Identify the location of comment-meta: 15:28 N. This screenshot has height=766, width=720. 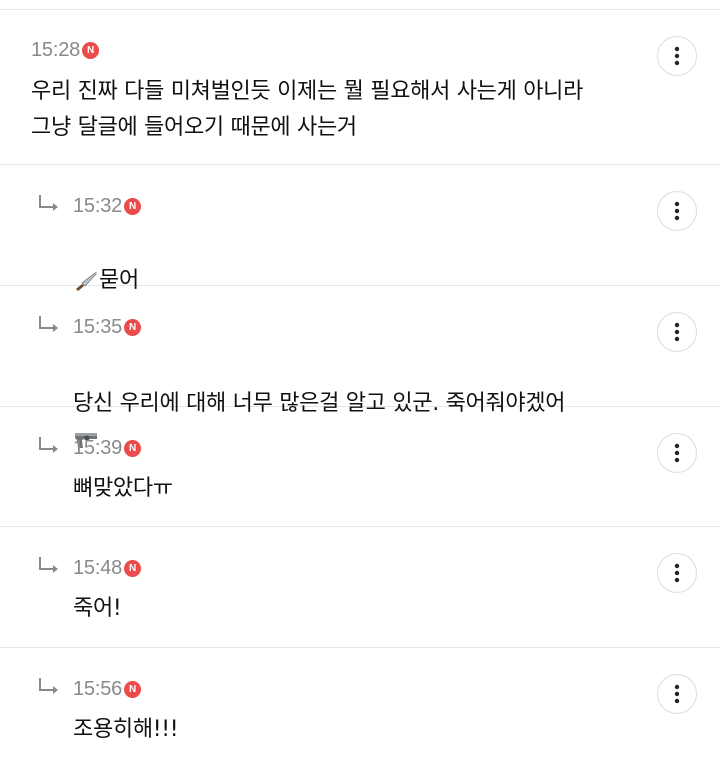
(65, 50).